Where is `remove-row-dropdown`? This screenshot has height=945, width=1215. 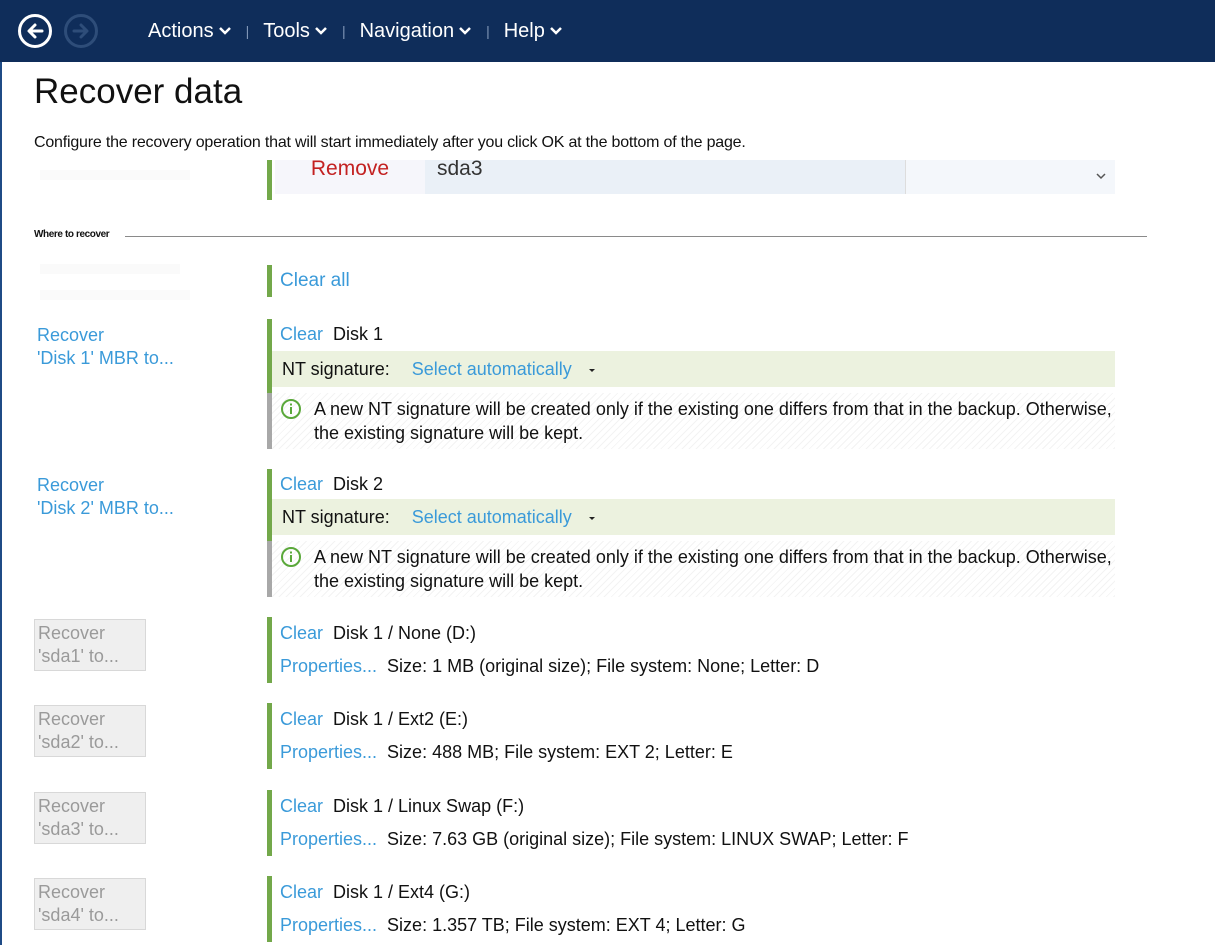
remove-row-dropdown is located at coordinates (1010, 177).